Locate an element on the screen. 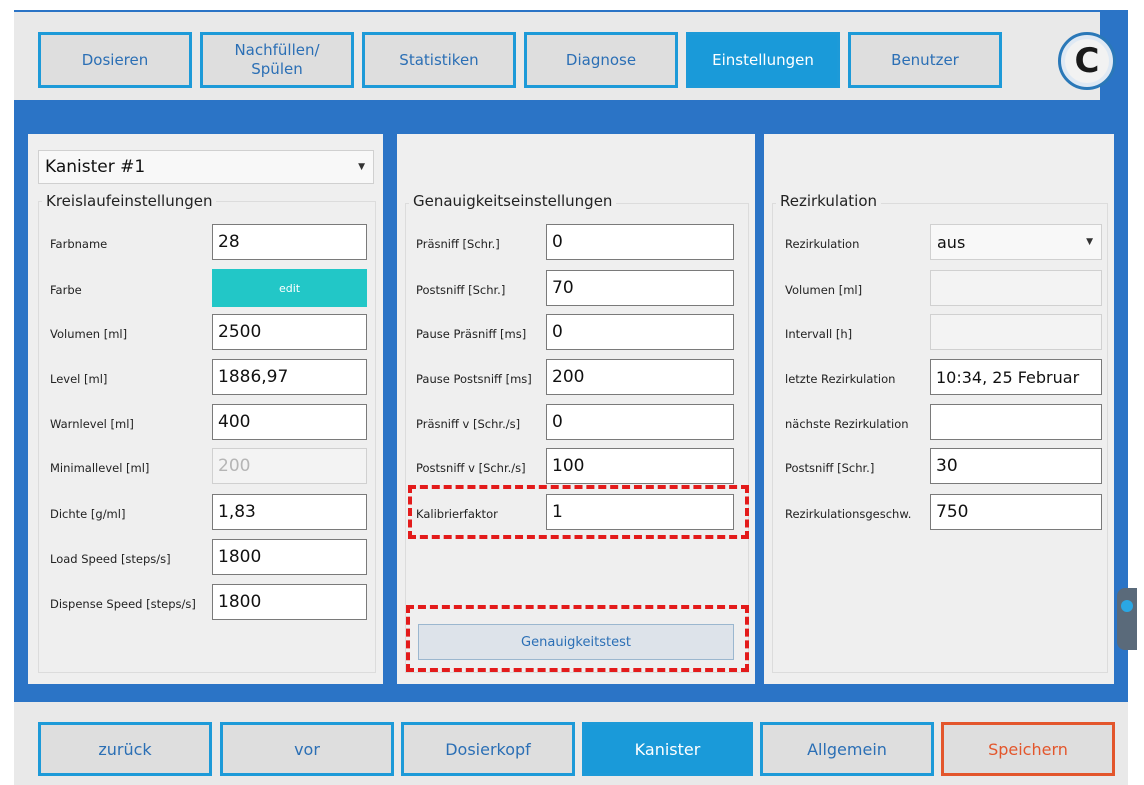 The height and width of the screenshot is (785, 1144). kanister-select-value: Kanister #1 is located at coordinates (95, 167).